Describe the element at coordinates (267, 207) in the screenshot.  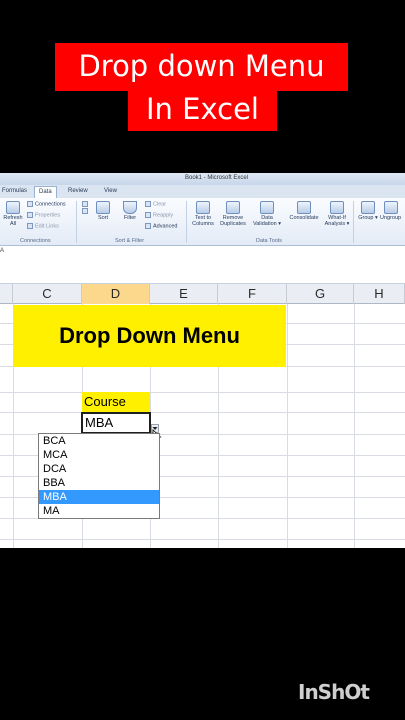
I see `data-validation-icon` at that location.